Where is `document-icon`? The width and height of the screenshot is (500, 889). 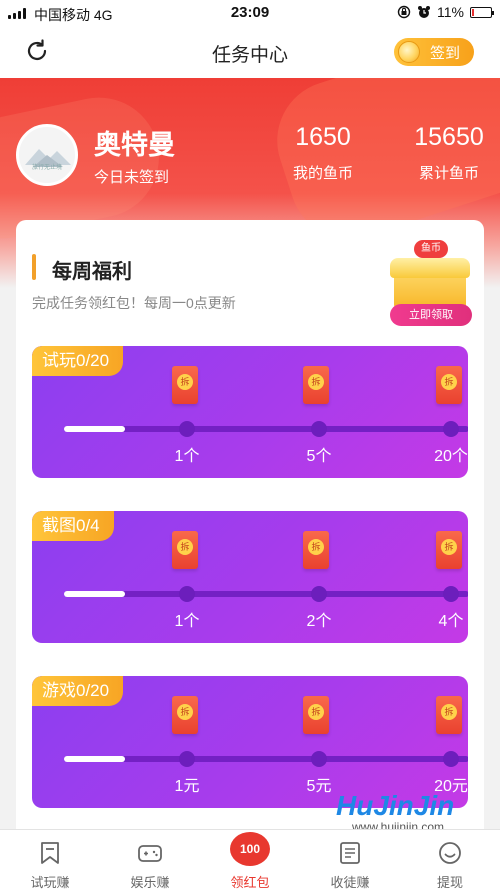 document-icon is located at coordinates (350, 853).